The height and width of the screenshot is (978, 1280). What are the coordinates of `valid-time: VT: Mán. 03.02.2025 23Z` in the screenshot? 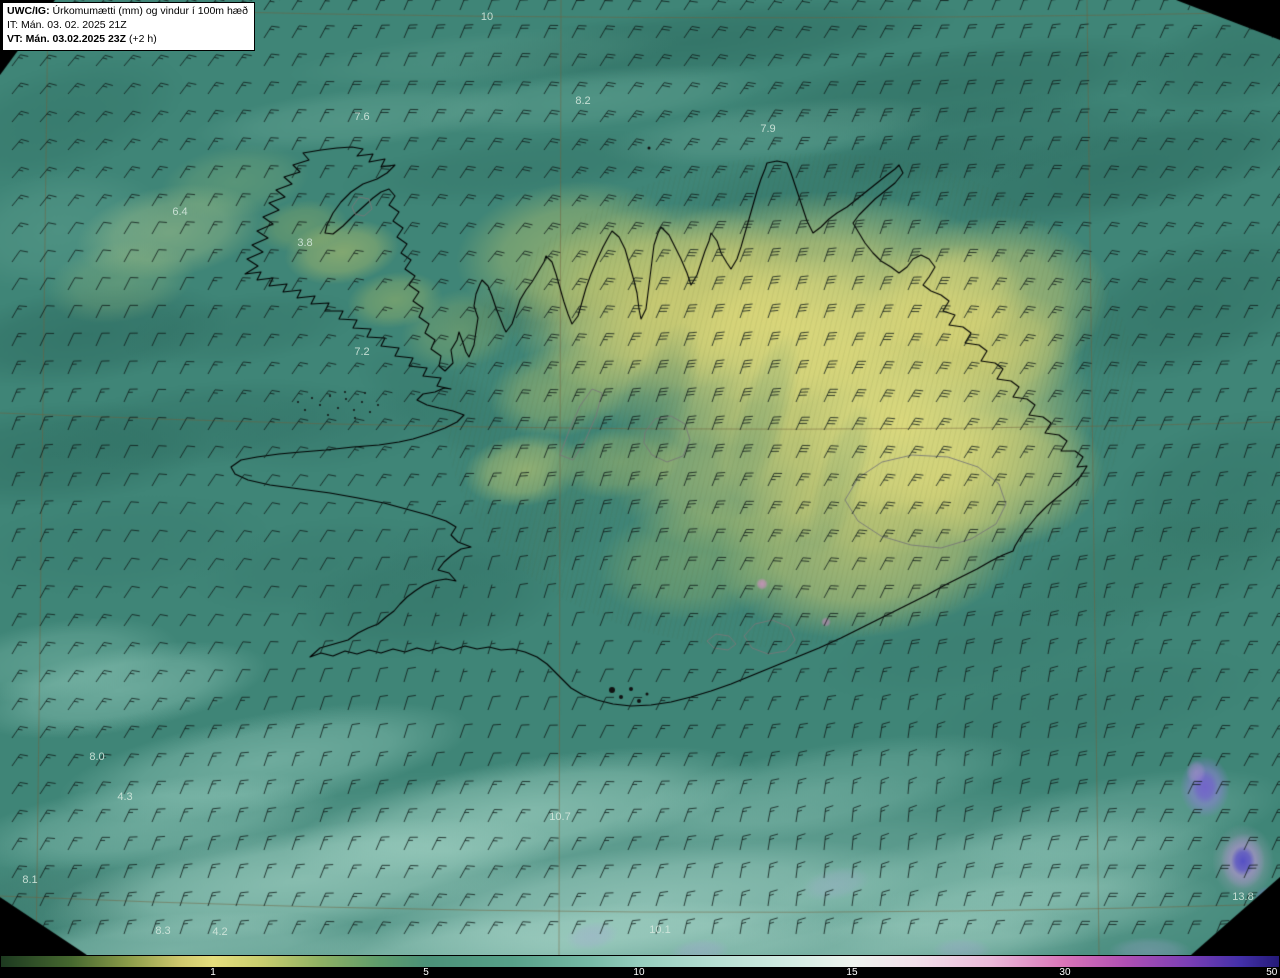 It's located at (67, 38).